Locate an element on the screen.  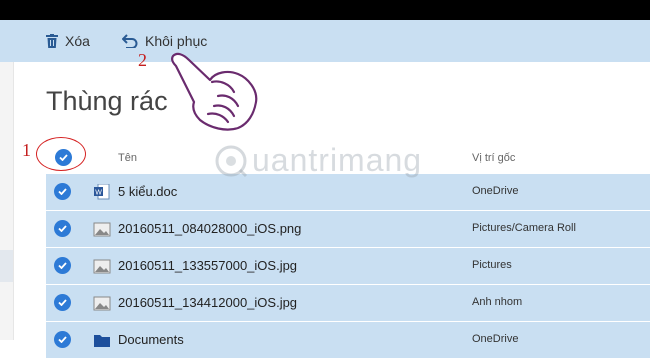
restore-label: Khôi phục is located at coordinates (176, 41).